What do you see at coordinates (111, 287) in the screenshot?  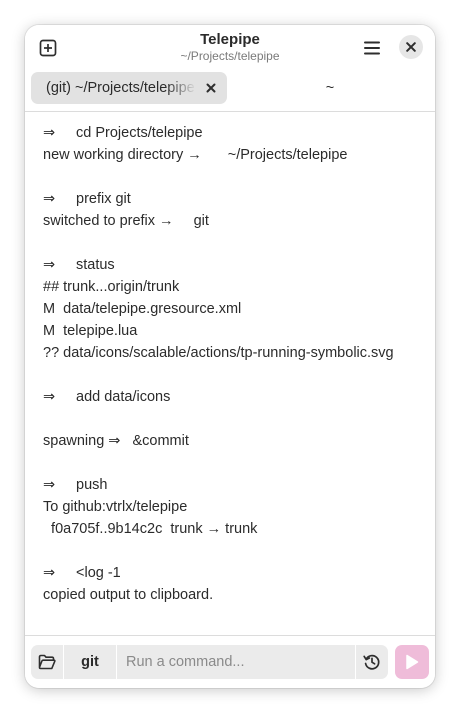 I see `output-line: ## trunk...origin/trunk` at bounding box center [111, 287].